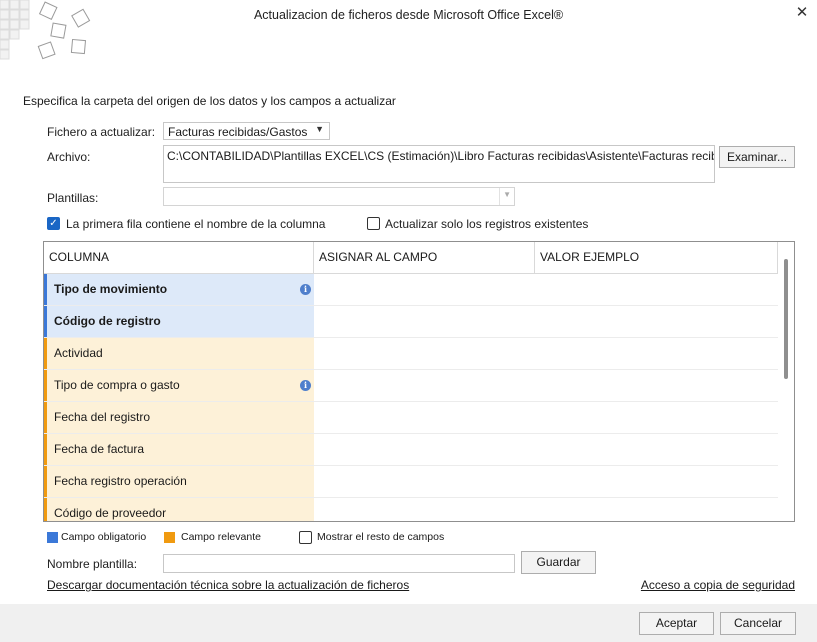 This screenshot has height=642, width=817. I want to click on field-name: Fecha de factura, so click(99, 449).